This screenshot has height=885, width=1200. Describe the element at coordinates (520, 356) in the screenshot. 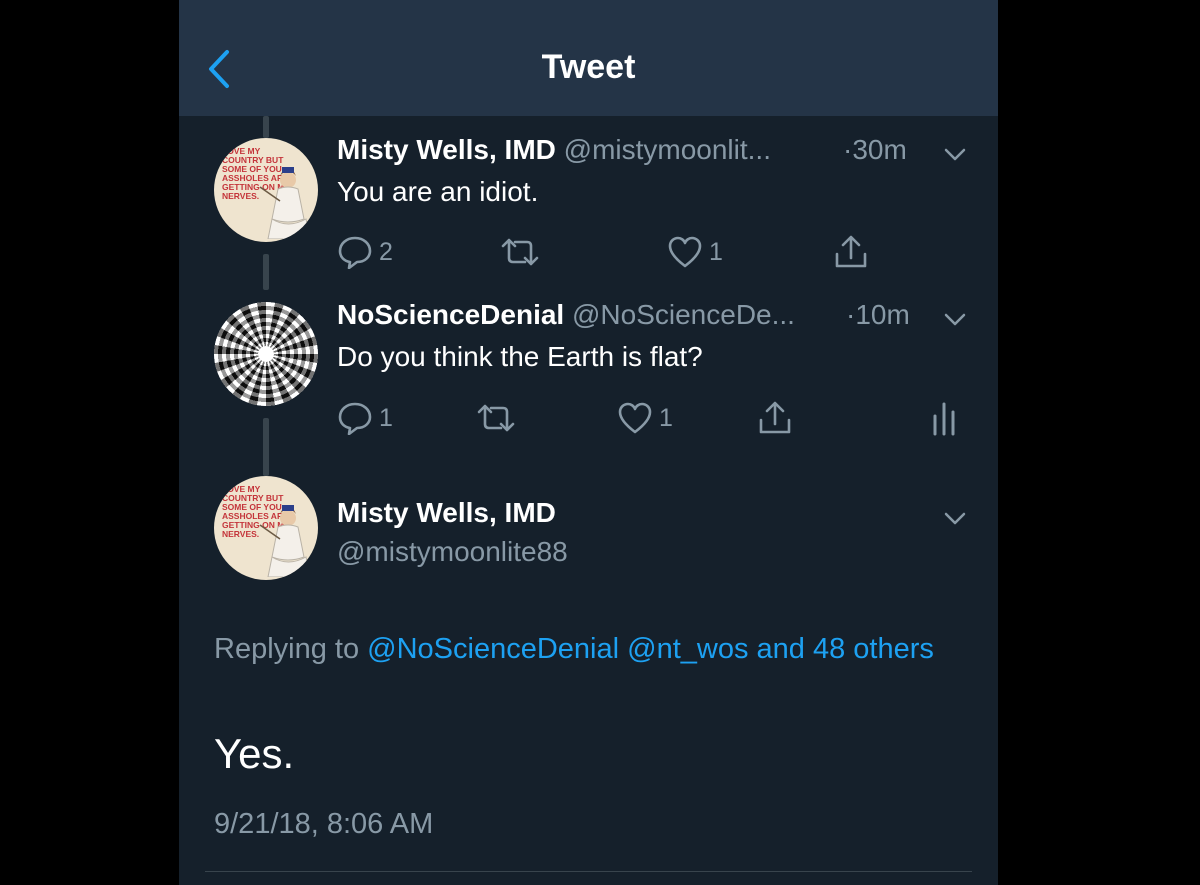

I see `tweet-text: Do you think the Earth is flat?` at that location.